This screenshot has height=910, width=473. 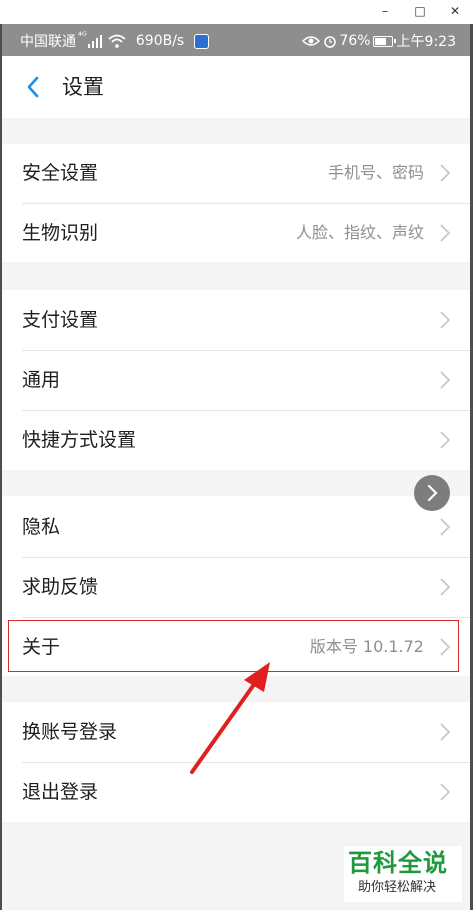 I want to click on window-titlebar: – □ ✕, so click(x=236, y=12).